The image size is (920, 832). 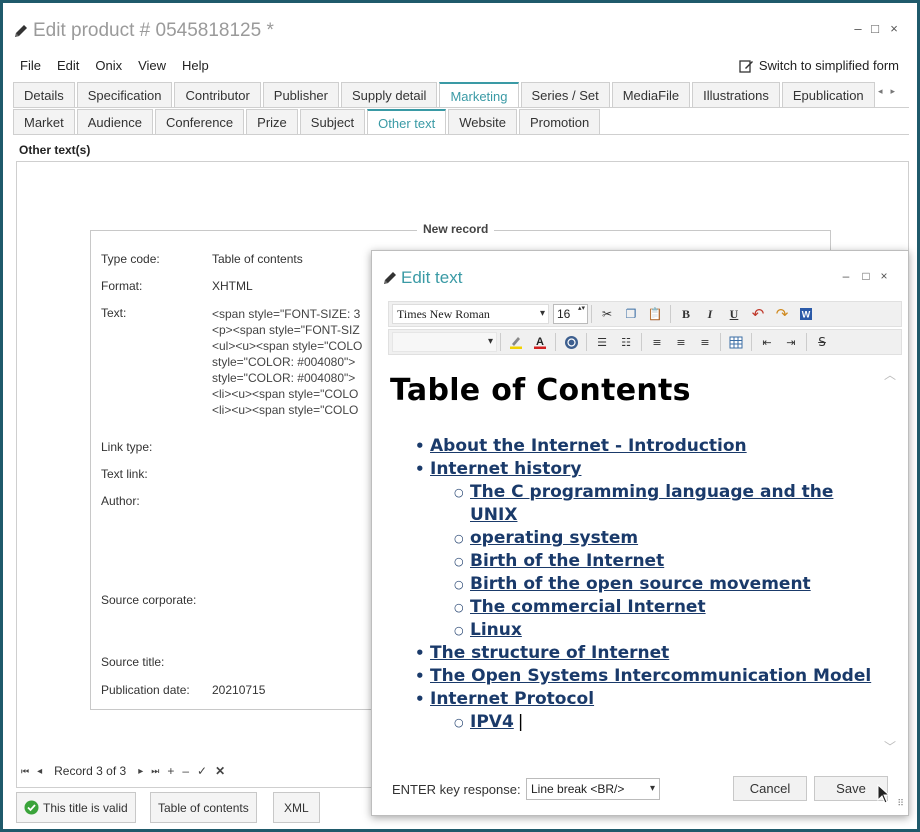 What do you see at coordinates (657, 342) in the screenshot?
I see `align-left-icon: ≡` at bounding box center [657, 342].